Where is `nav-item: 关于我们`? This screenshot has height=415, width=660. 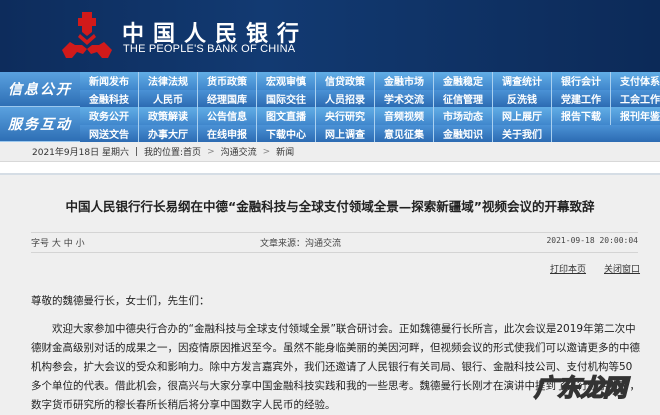 nav-item: 关于我们 is located at coordinates (522, 133).